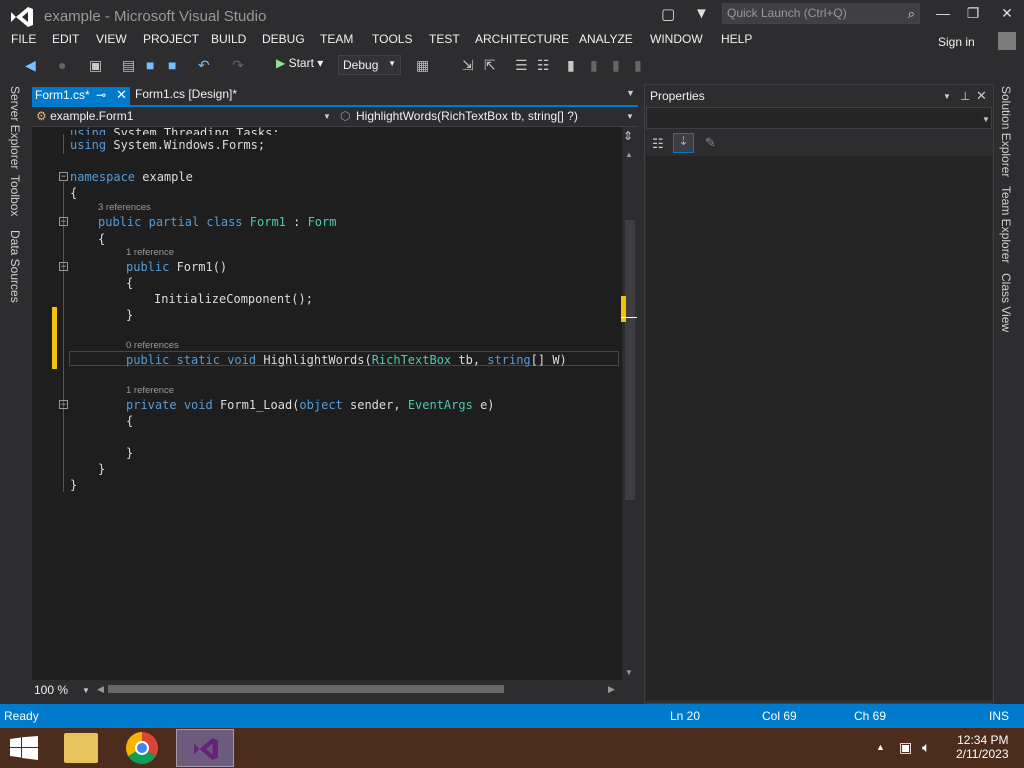 This screenshot has height=768, width=1024. I want to click on undo-icon: ↶, so click(204, 65).